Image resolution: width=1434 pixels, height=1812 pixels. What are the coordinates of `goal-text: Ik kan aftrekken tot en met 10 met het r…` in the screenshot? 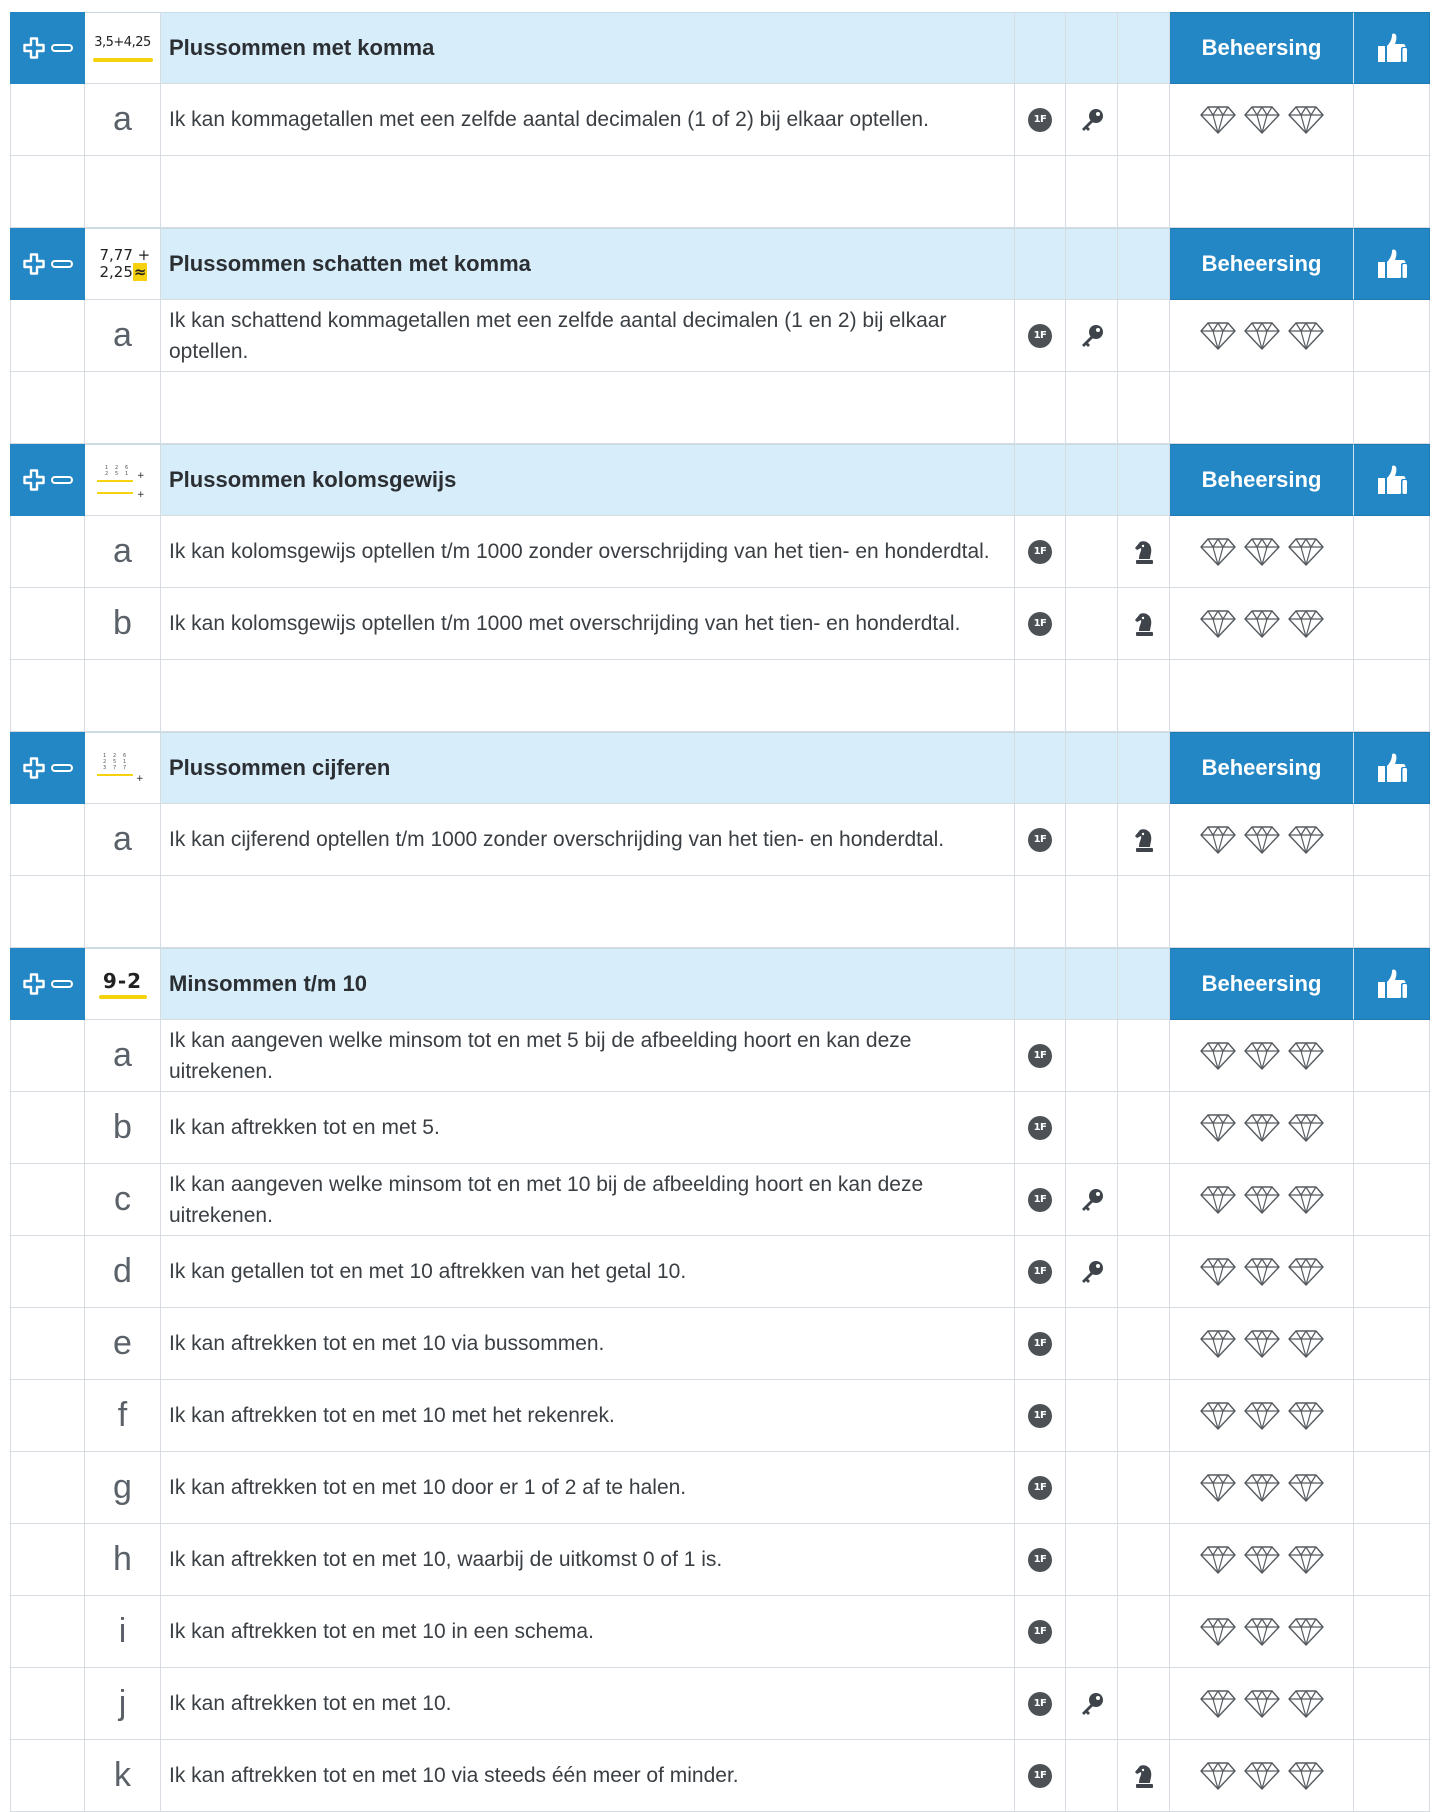 It's located at (588, 1416).